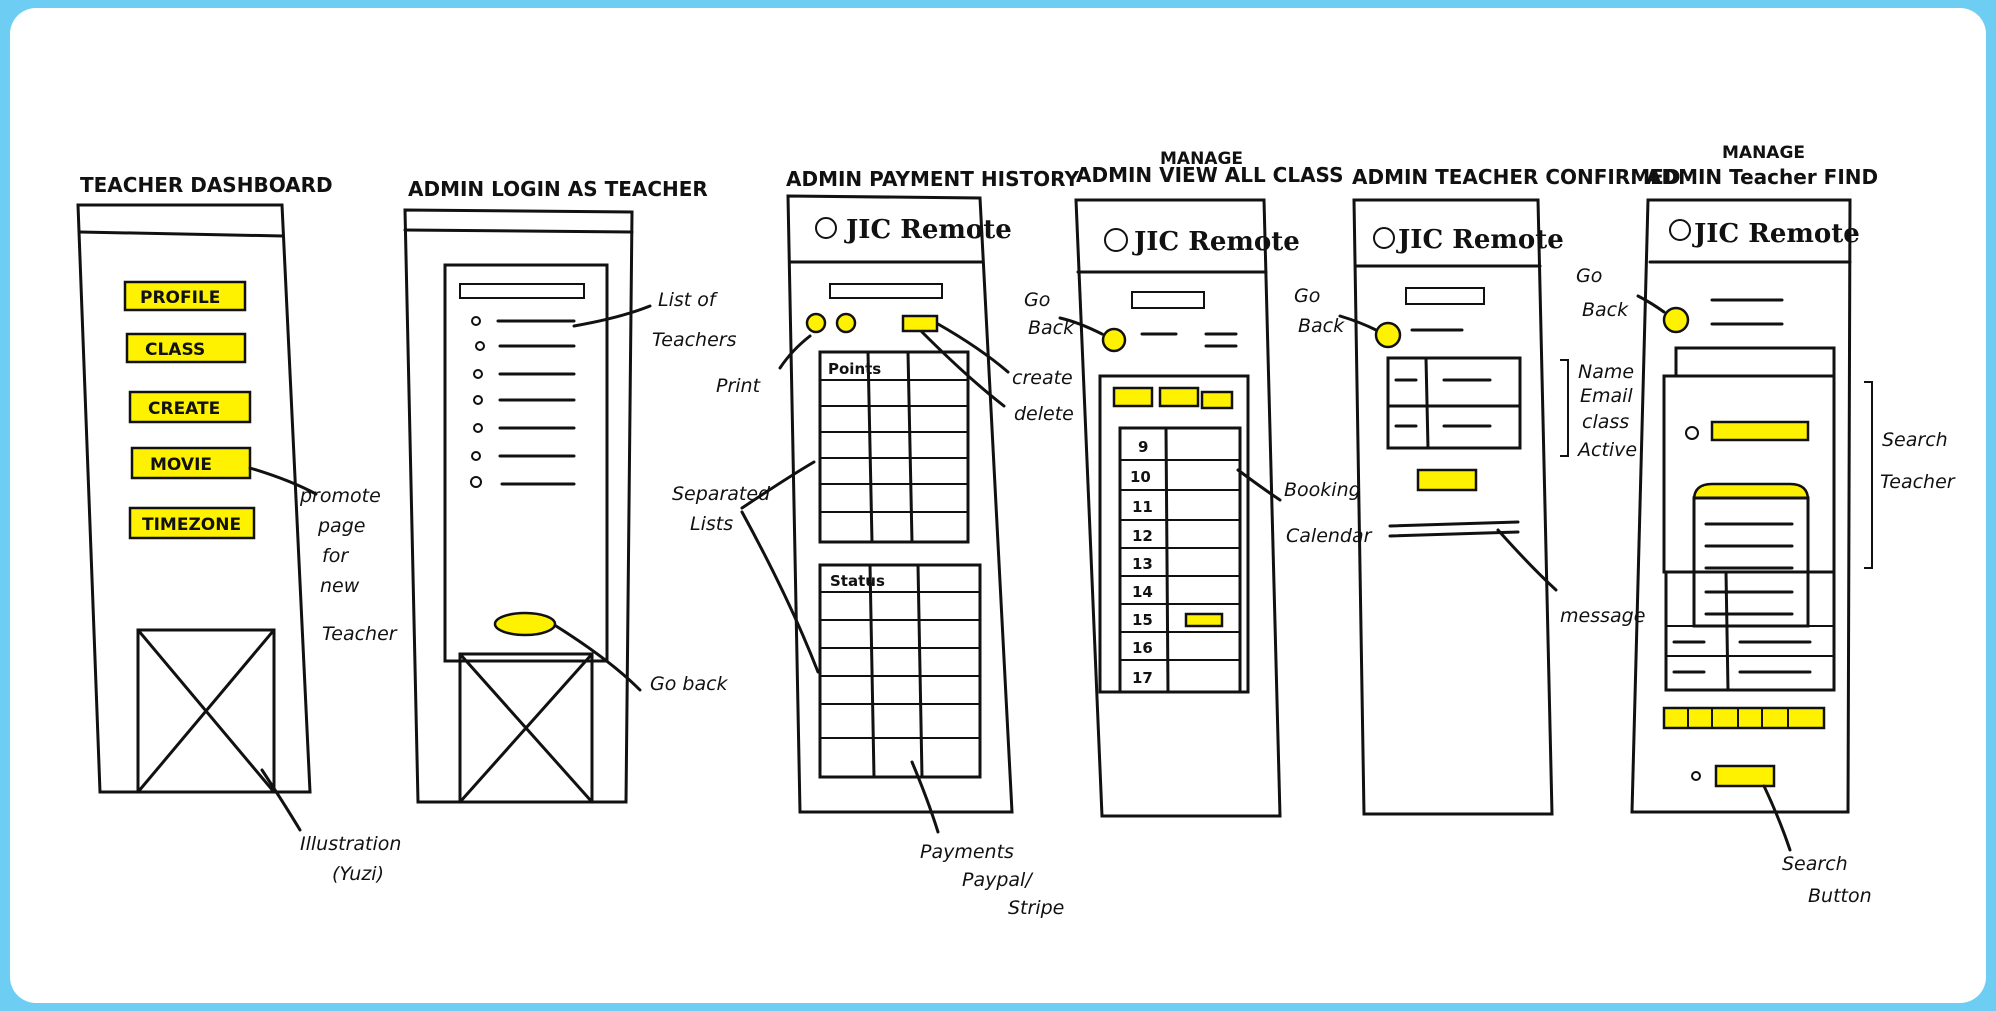 The image size is (1996, 1011). What do you see at coordinates (184, 409) in the screenshot?
I see `create-button-label: CREATE` at bounding box center [184, 409].